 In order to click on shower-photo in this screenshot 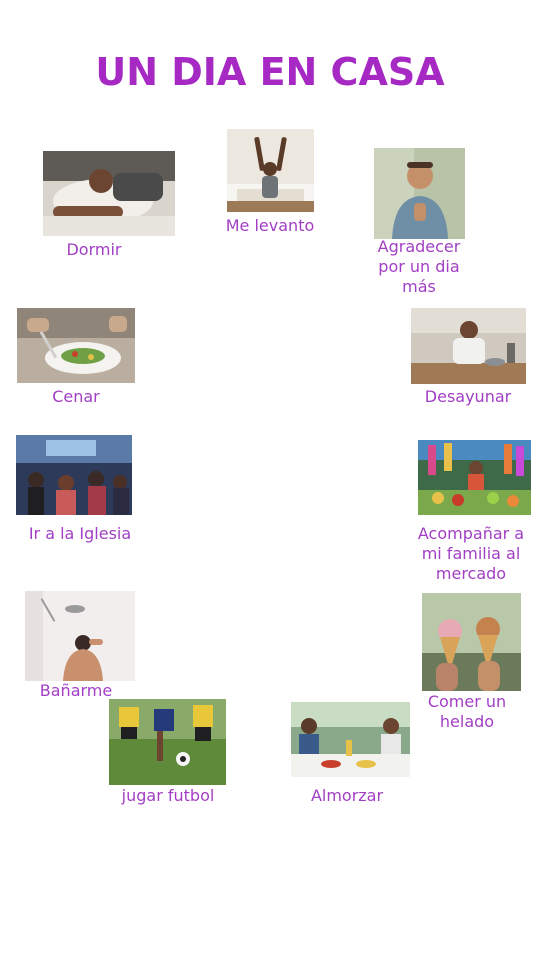, I will do `click(80, 636)`.